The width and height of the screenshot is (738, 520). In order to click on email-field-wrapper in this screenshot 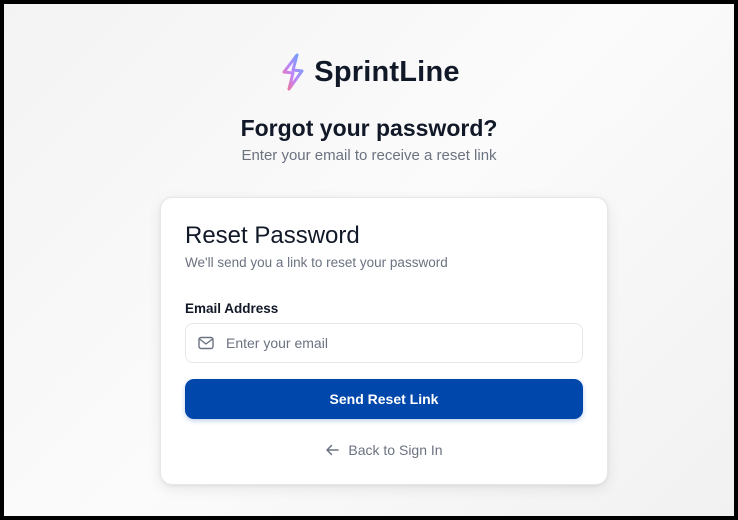, I will do `click(384, 343)`.